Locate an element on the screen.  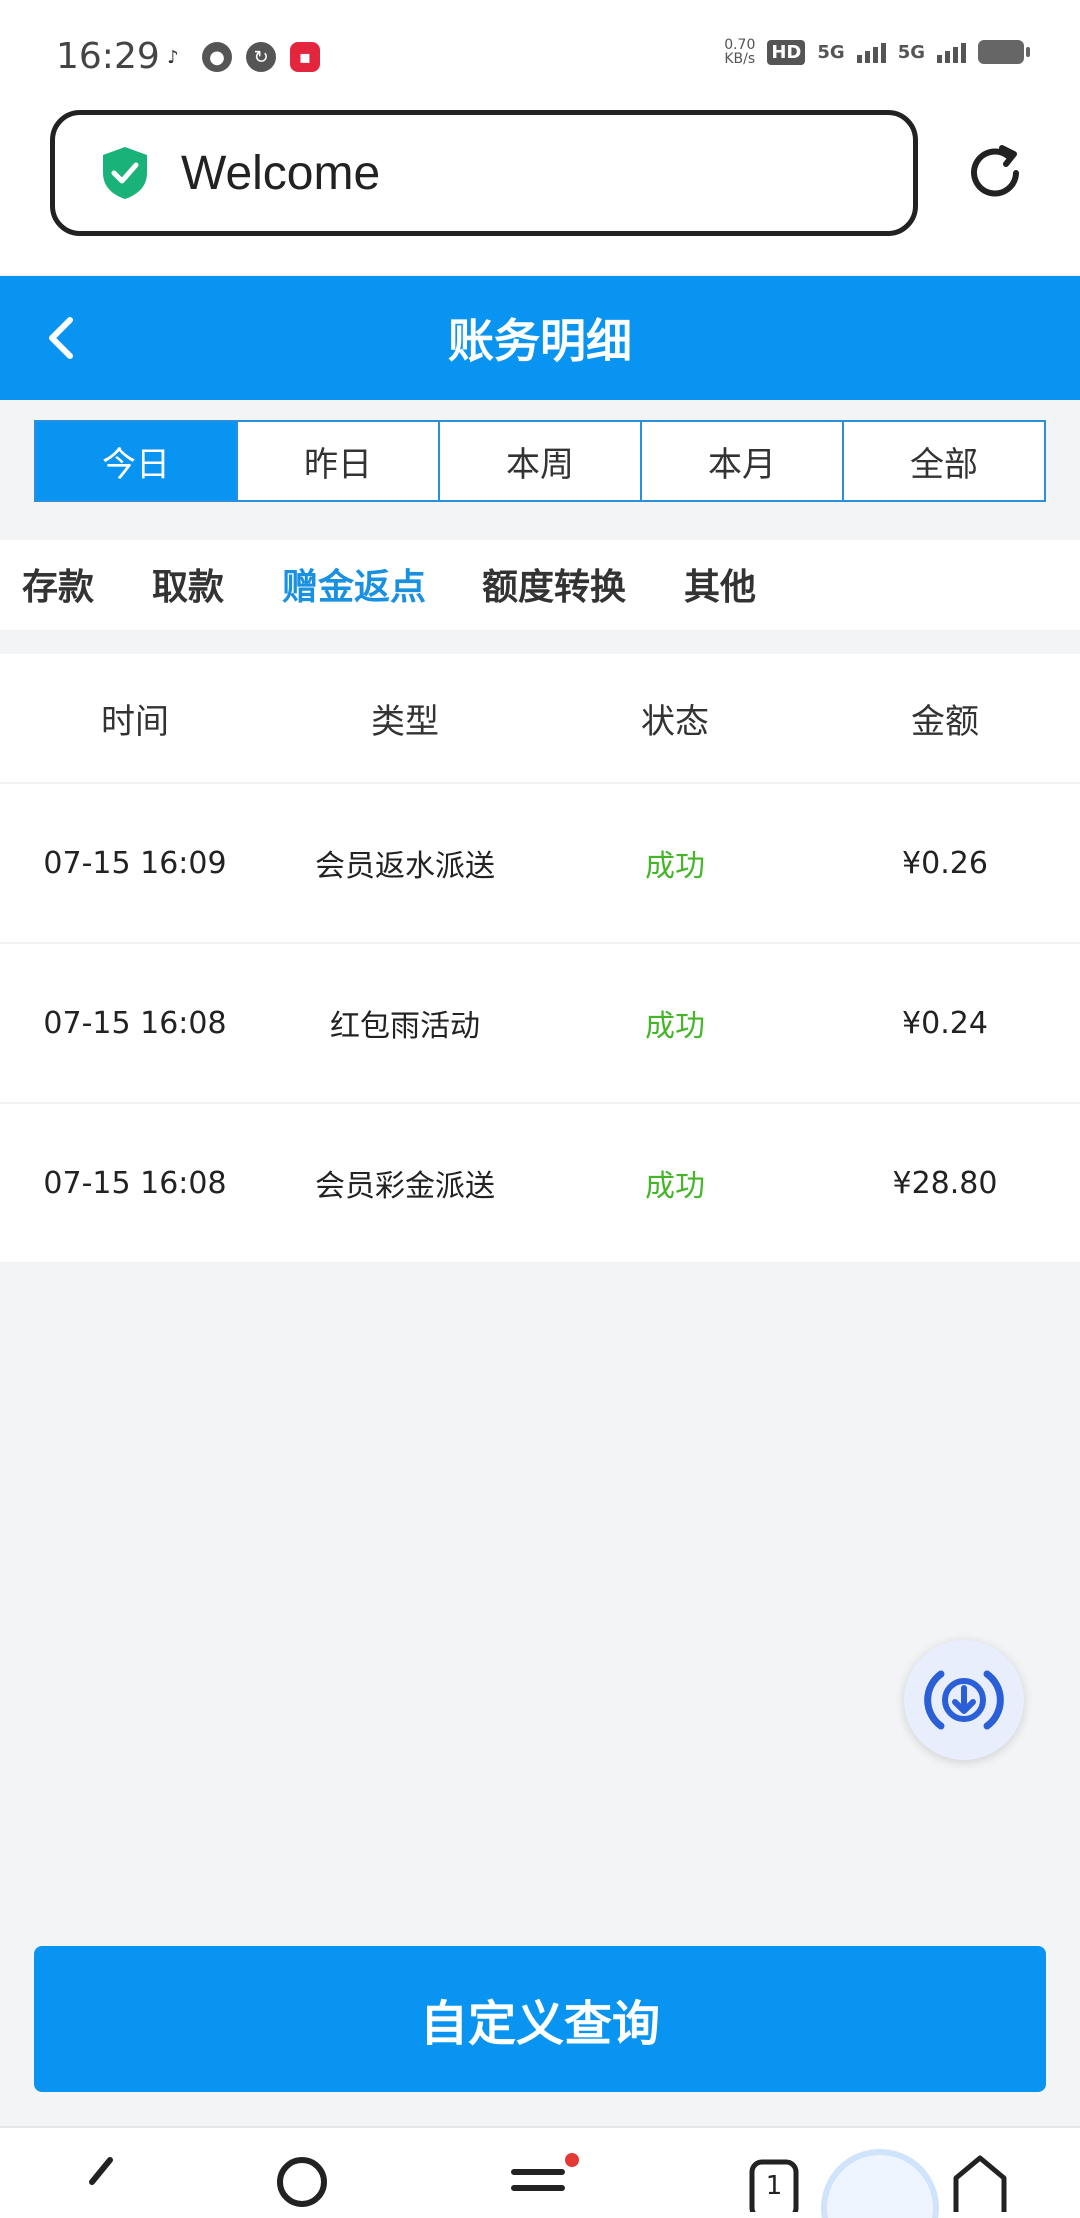
tab-this-month: 本月 is located at coordinates (741, 461).